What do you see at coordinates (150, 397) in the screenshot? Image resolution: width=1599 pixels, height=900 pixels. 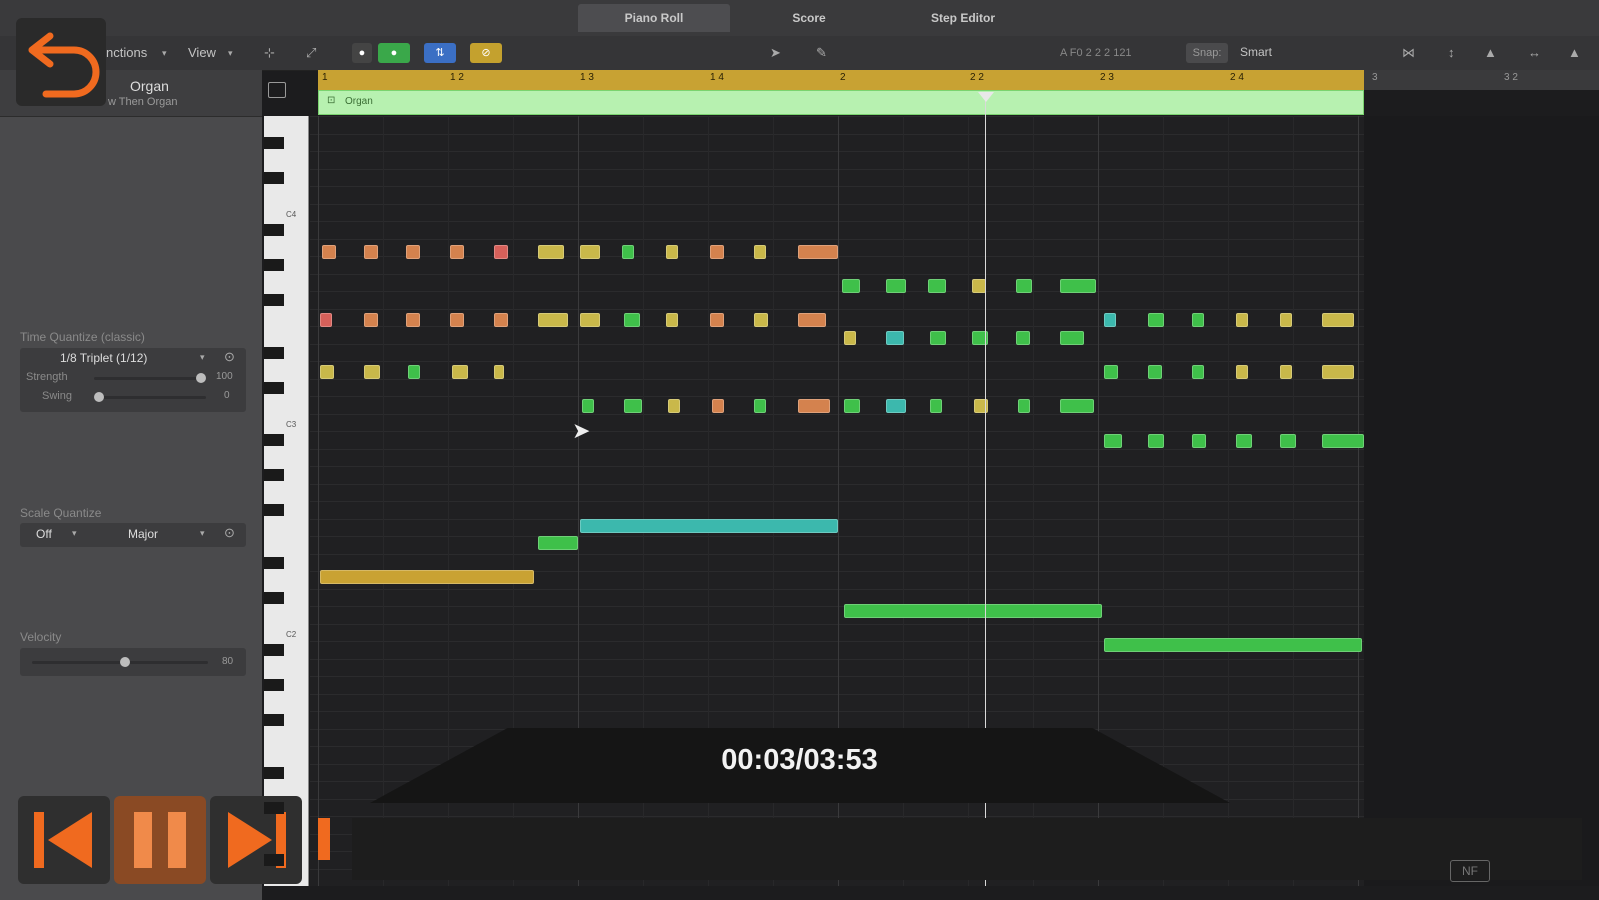 I see `swing-slider` at bounding box center [150, 397].